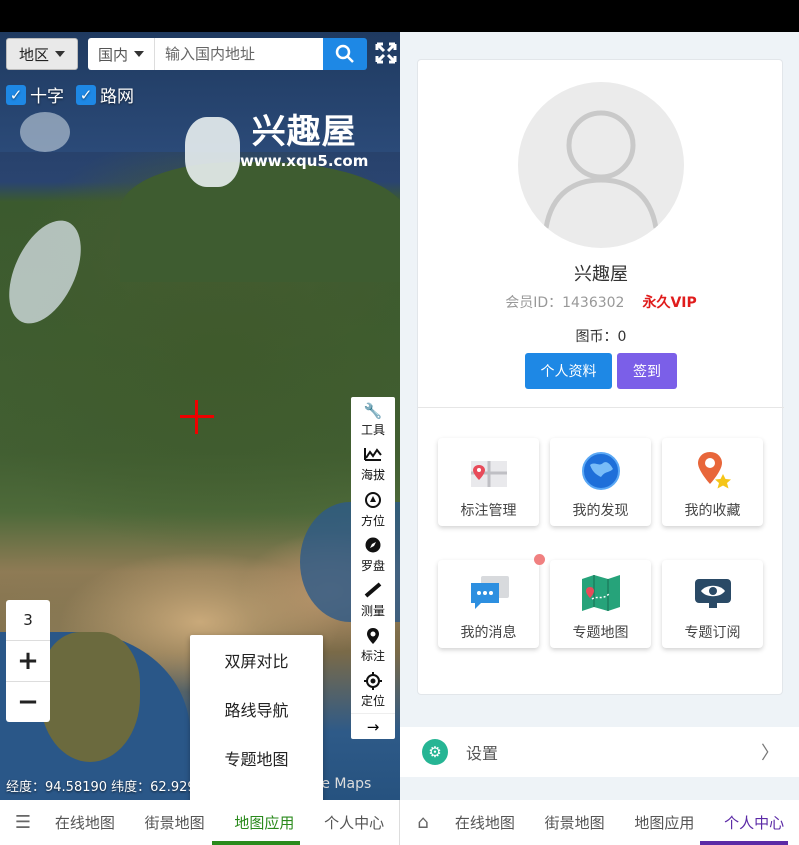  I want to click on tool-direction: 方位, so click(373, 509).